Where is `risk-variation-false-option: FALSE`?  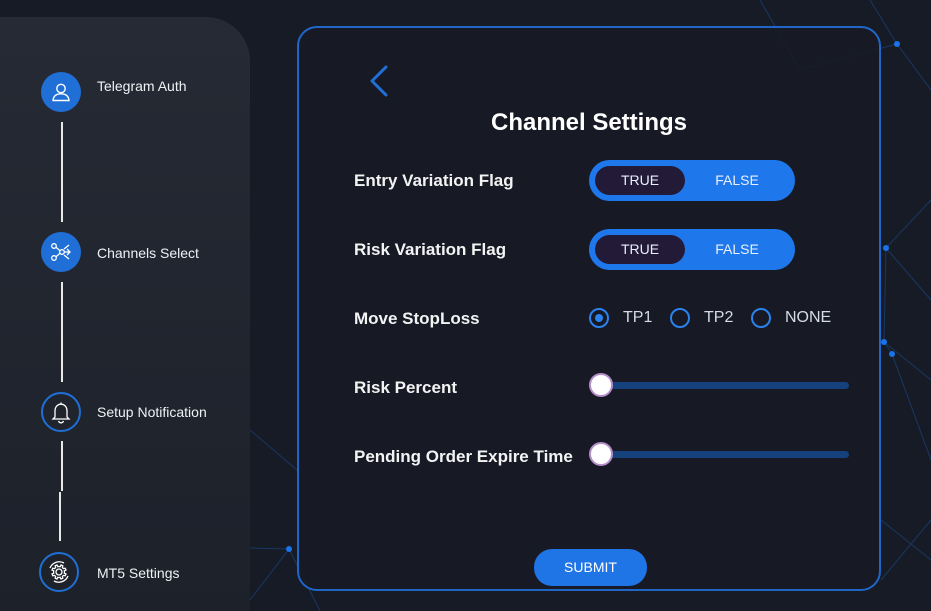
risk-variation-false-option: FALSE is located at coordinates (737, 249).